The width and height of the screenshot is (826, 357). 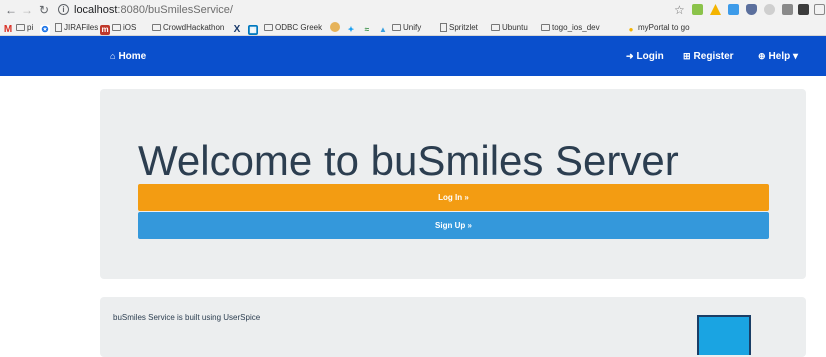 I want to click on nav-login-label: Login, so click(x=650, y=56).